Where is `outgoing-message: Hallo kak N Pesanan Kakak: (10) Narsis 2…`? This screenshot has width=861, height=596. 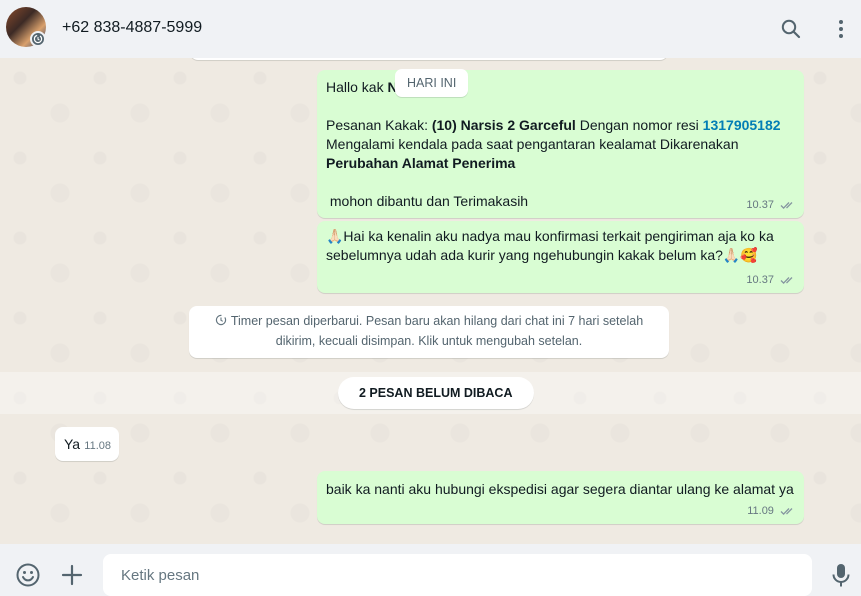
outgoing-message: Hallo kak N Pesanan Kakak: (10) Narsis 2… is located at coordinates (560, 144).